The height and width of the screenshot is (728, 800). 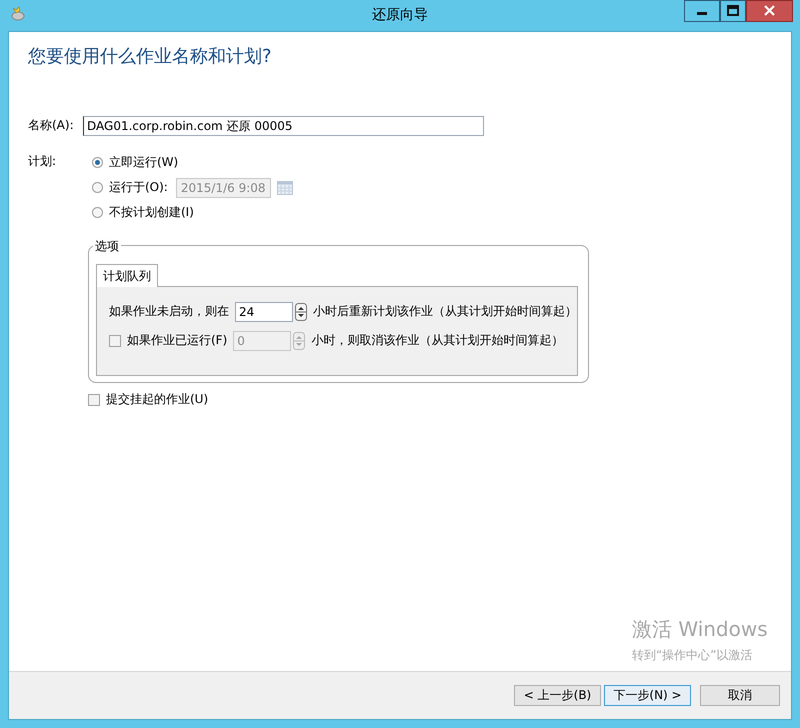 I want to click on field-label: 小时，则取消该作业（从其计划开始时间算起）, so click(x=437, y=340).